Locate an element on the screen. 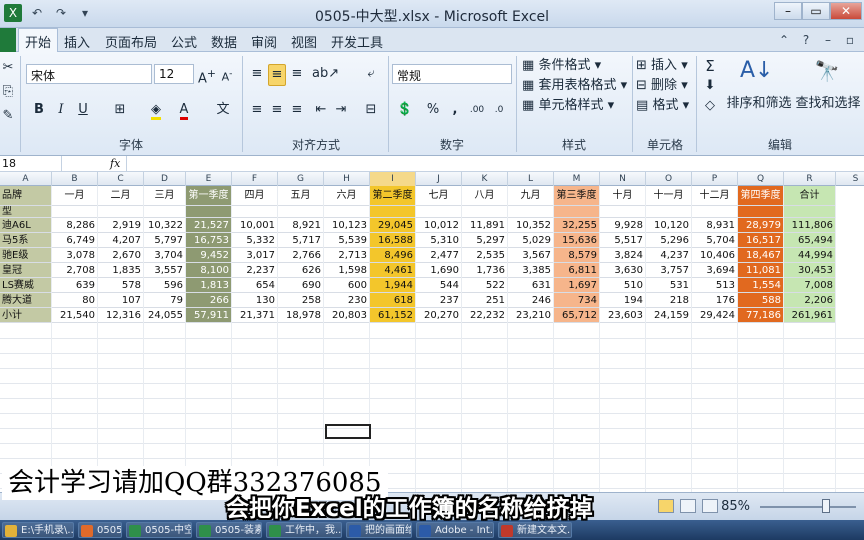 The image size is (864, 540). value-cell: 20,803 is located at coordinates (347, 315).